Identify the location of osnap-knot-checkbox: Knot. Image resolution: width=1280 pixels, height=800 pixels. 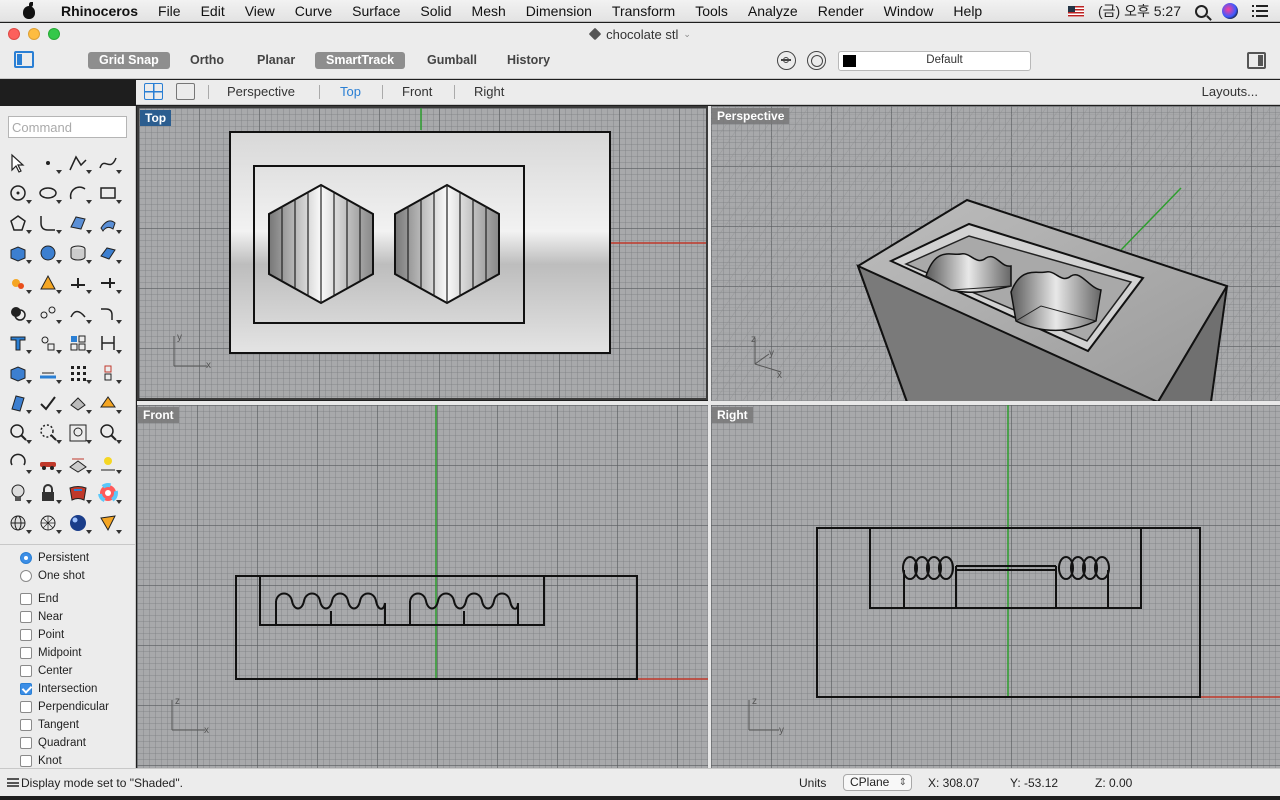
(41, 761).